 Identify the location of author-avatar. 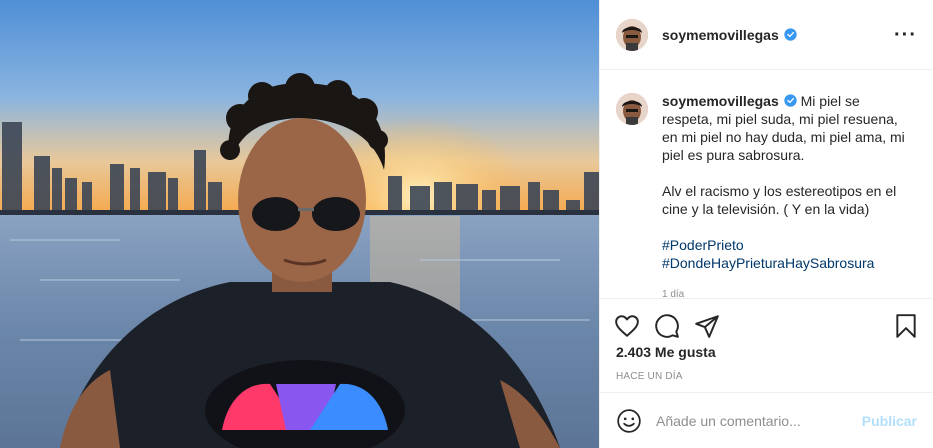
(632, 34).